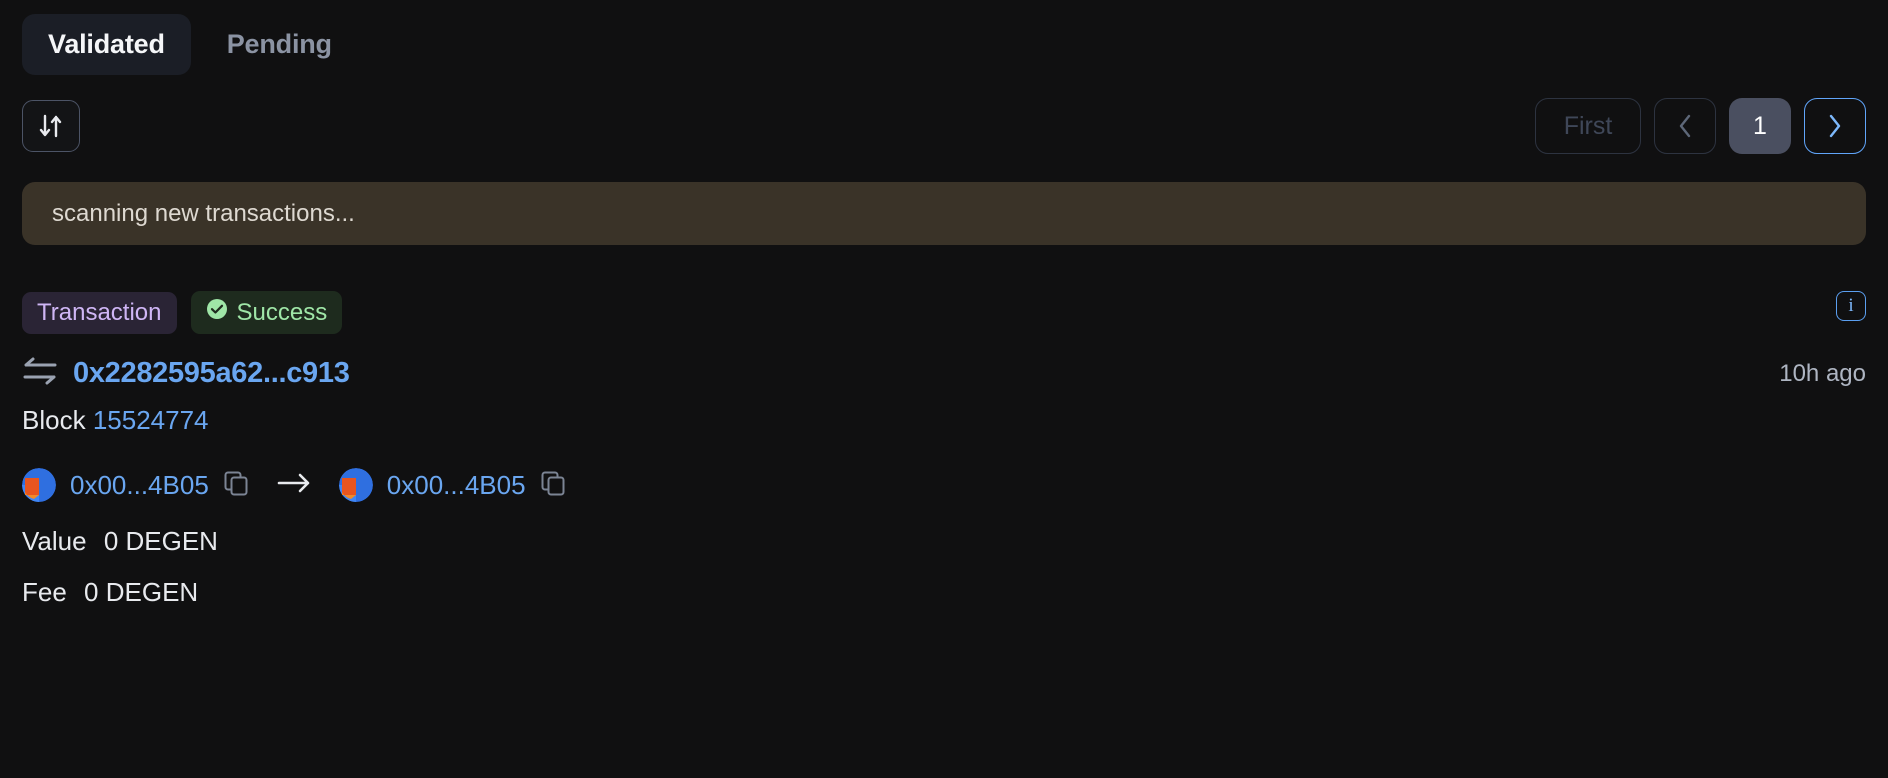 The image size is (1888, 778). What do you see at coordinates (944, 592) in the screenshot?
I see `transaction-fee-row: Fee 0 DEGEN` at bounding box center [944, 592].